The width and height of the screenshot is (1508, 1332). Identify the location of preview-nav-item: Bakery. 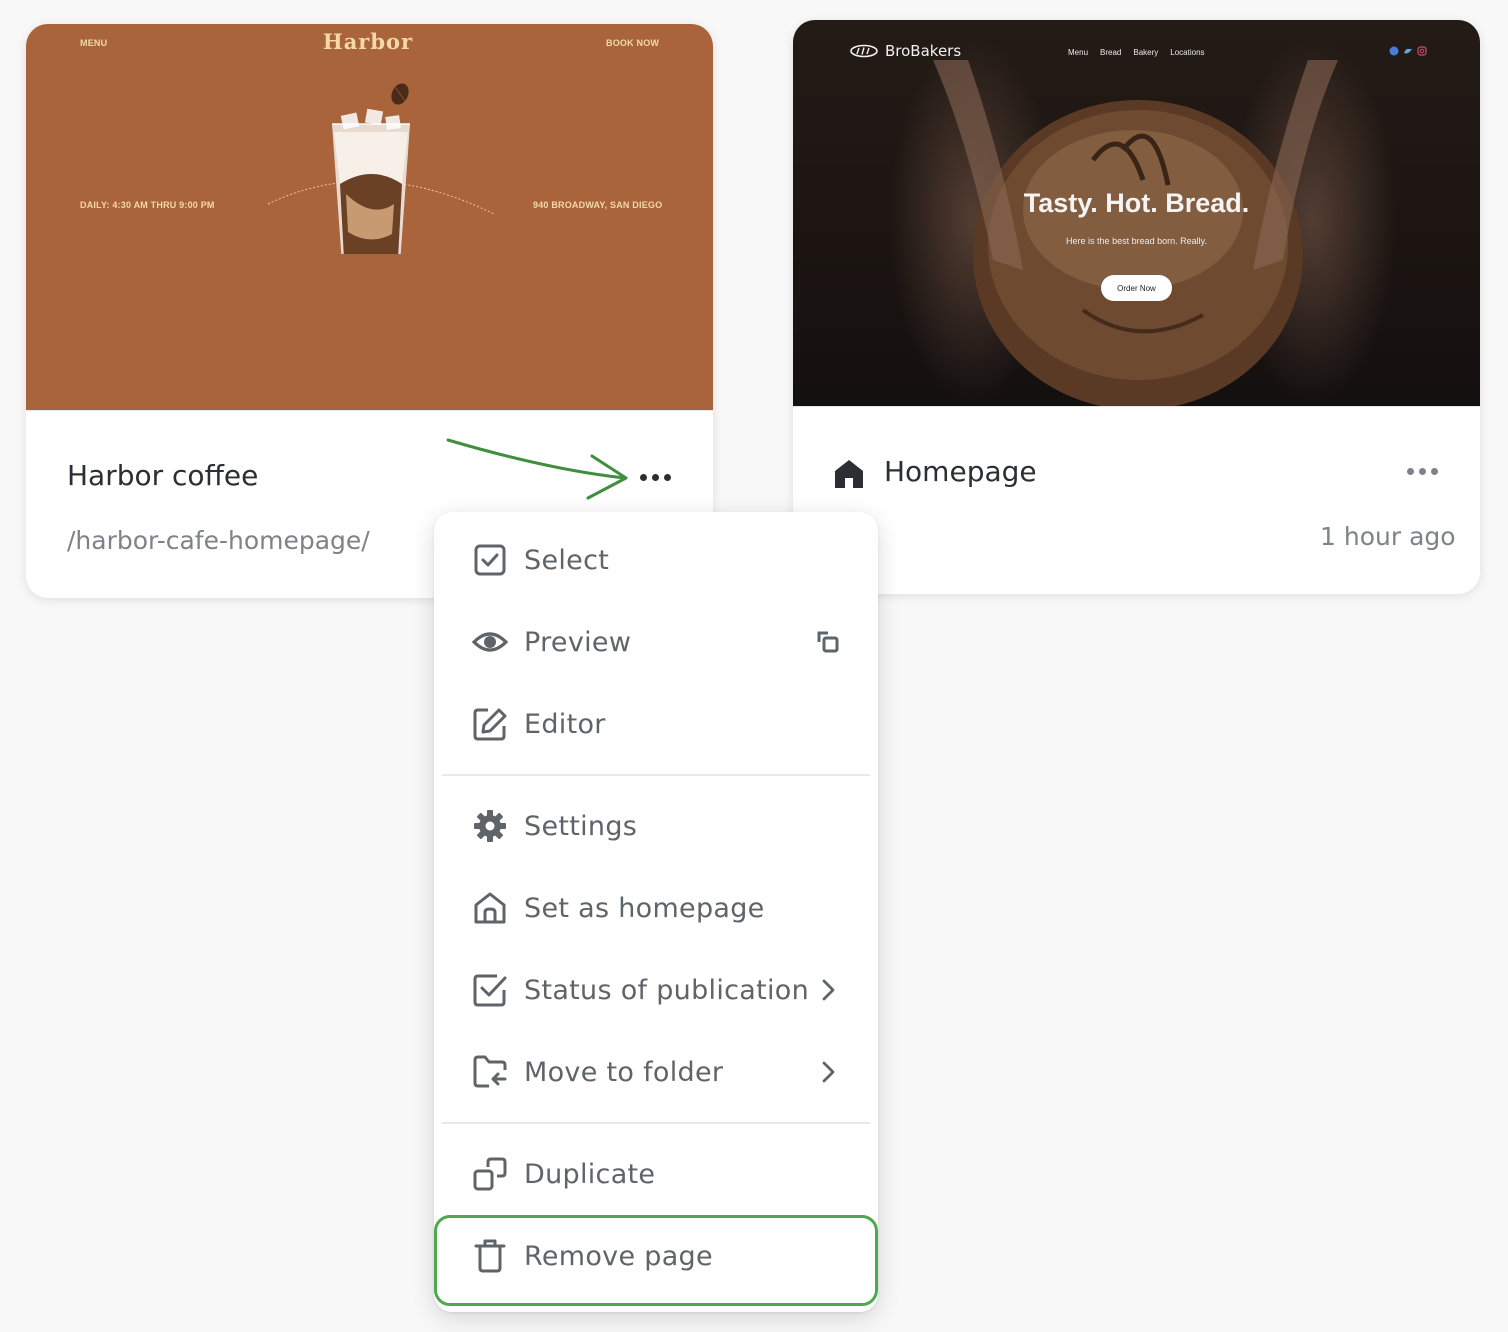
(1146, 52).